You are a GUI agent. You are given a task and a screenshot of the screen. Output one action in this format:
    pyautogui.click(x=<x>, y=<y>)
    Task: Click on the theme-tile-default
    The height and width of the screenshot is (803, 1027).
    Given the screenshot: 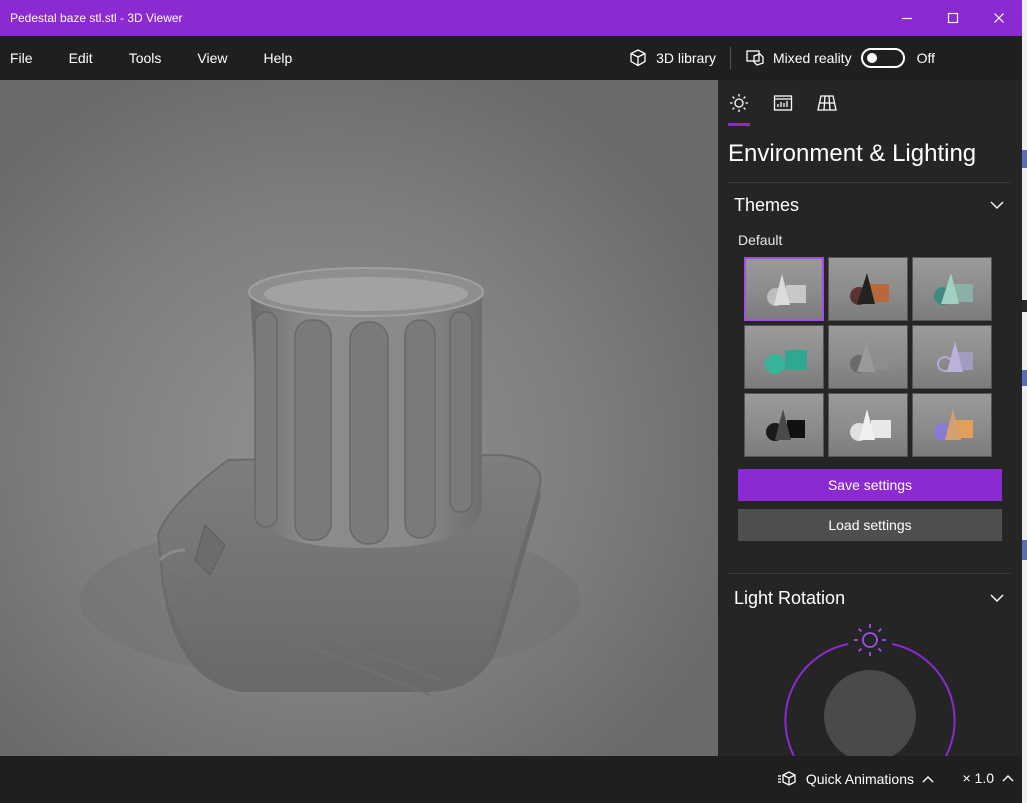 What is the action you would take?
    pyautogui.click(x=784, y=289)
    